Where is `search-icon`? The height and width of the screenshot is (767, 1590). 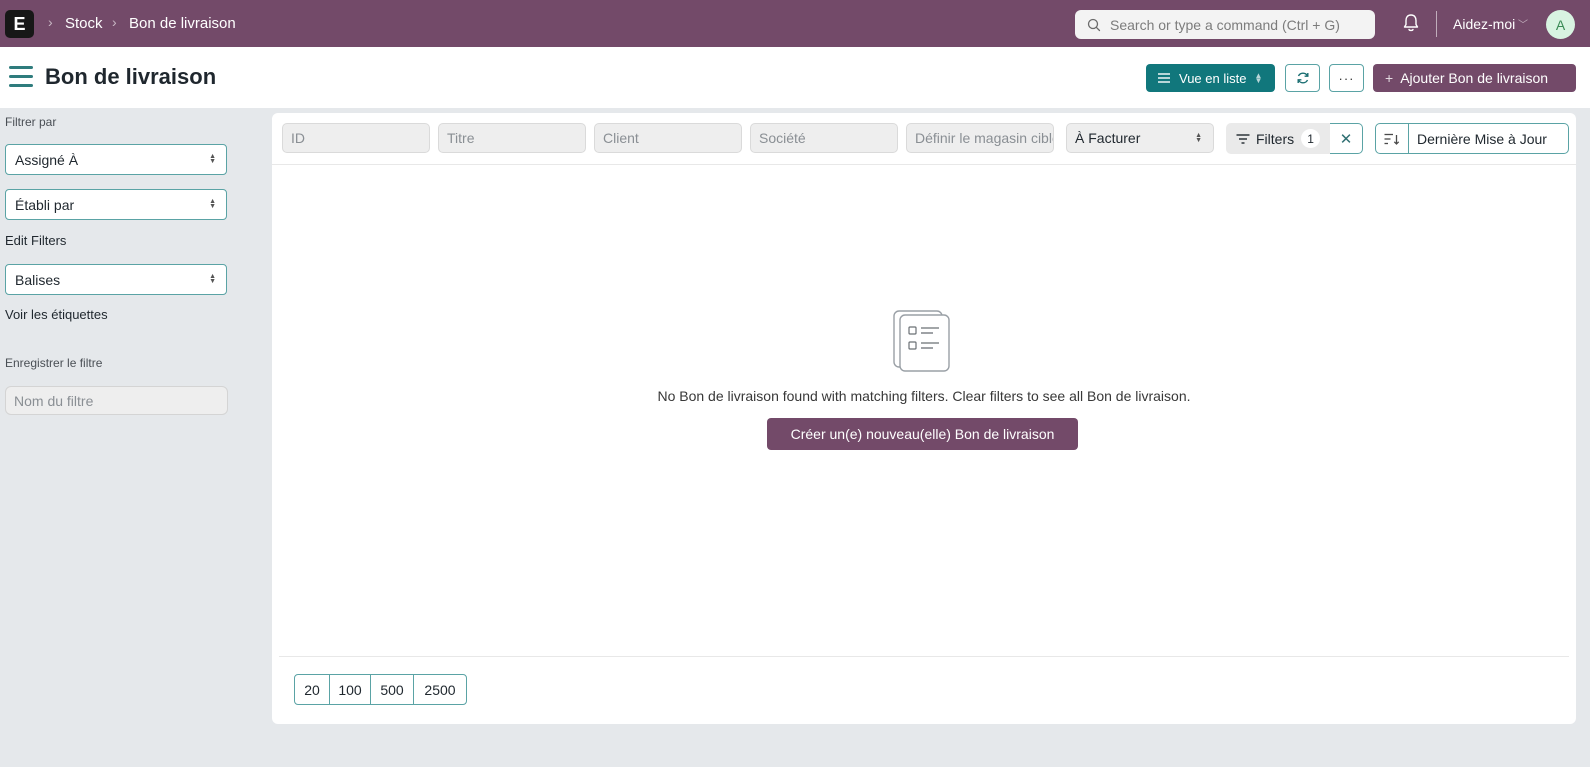 search-icon is located at coordinates (1094, 24).